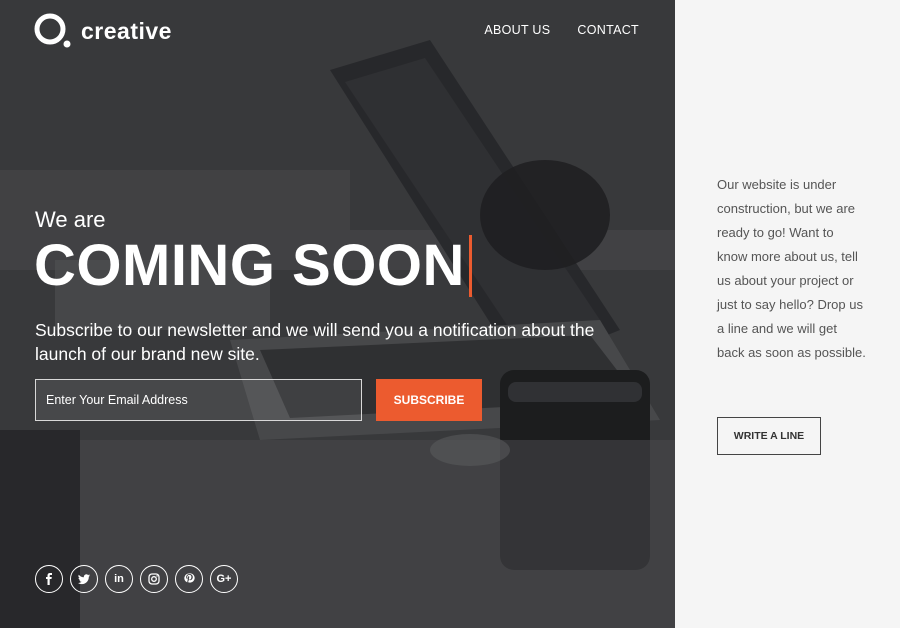 The image size is (900, 628). What do you see at coordinates (136, 579) in the screenshot?
I see `social-links: in G+` at bounding box center [136, 579].